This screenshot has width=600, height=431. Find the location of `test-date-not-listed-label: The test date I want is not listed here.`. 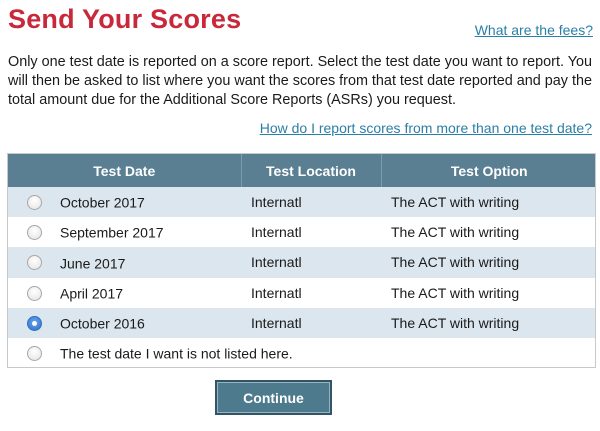

test-date-not-listed-label: The test date I want is not listed here. is located at coordinates (176, 353).